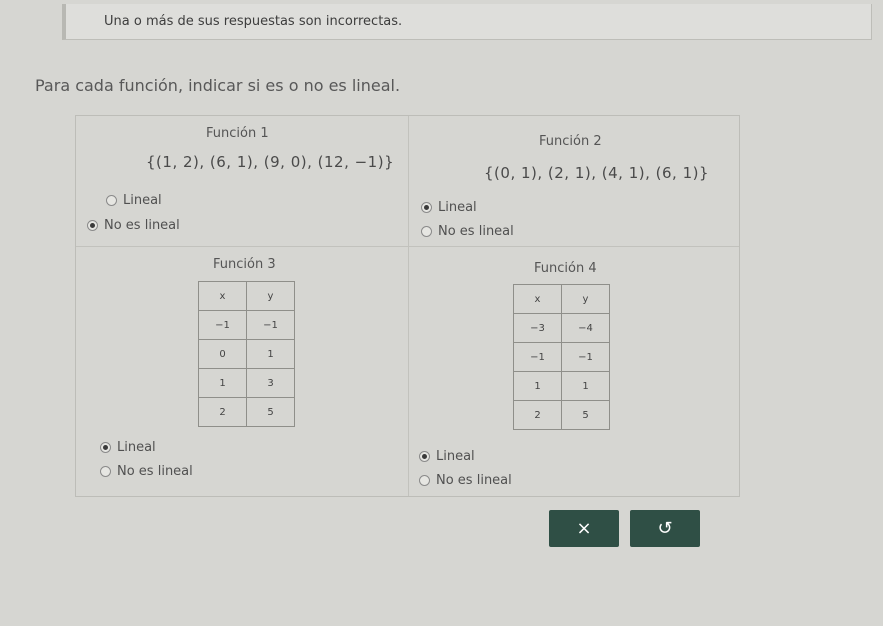 This screenshot has width=883, height=626. Describe the element at coordinates (585, 328) in the screenshot. I see `table-cell: −4` at that location.